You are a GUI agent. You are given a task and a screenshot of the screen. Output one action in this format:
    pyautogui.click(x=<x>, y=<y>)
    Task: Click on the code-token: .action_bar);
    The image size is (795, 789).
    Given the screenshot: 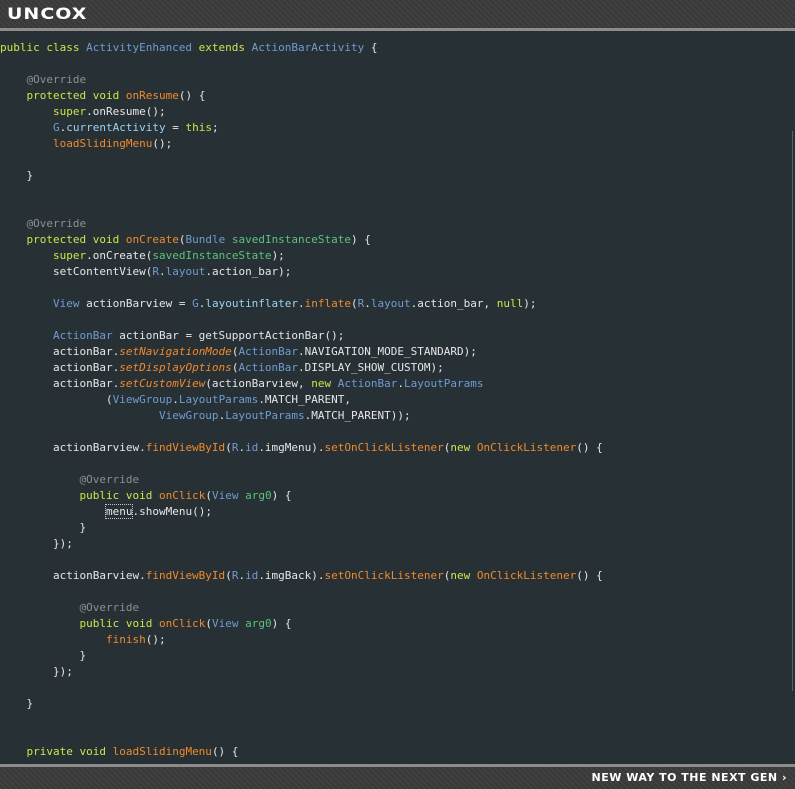 What is the action you would take?
    pyautogui.click(x=248, y=271)
    